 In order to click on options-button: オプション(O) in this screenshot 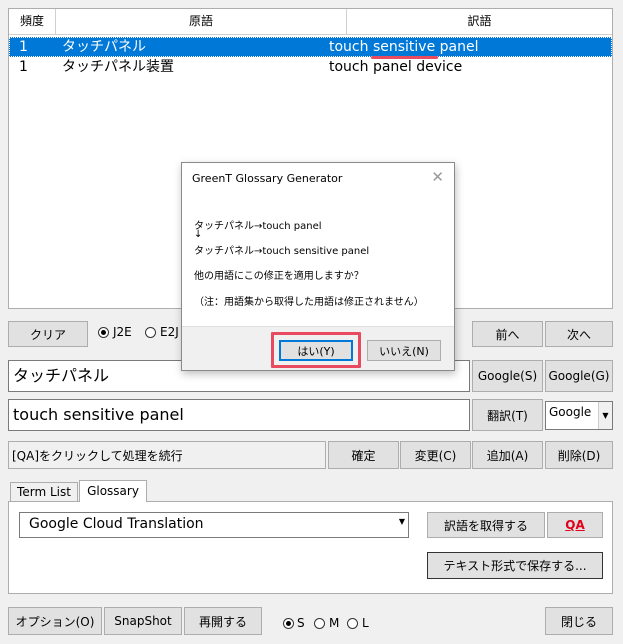, I will do `click(55, 621)`.